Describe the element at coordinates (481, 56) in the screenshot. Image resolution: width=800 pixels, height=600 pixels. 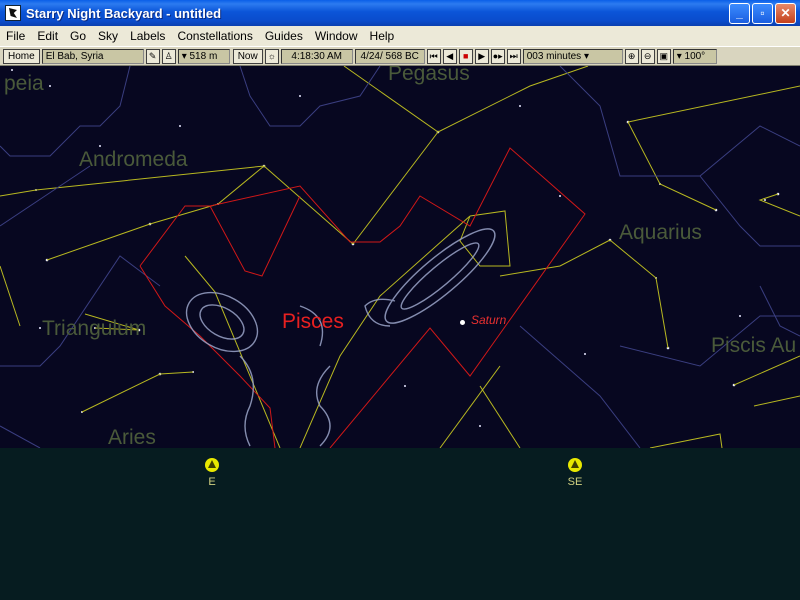
I see `play-forward-icon: ▶` at that location.